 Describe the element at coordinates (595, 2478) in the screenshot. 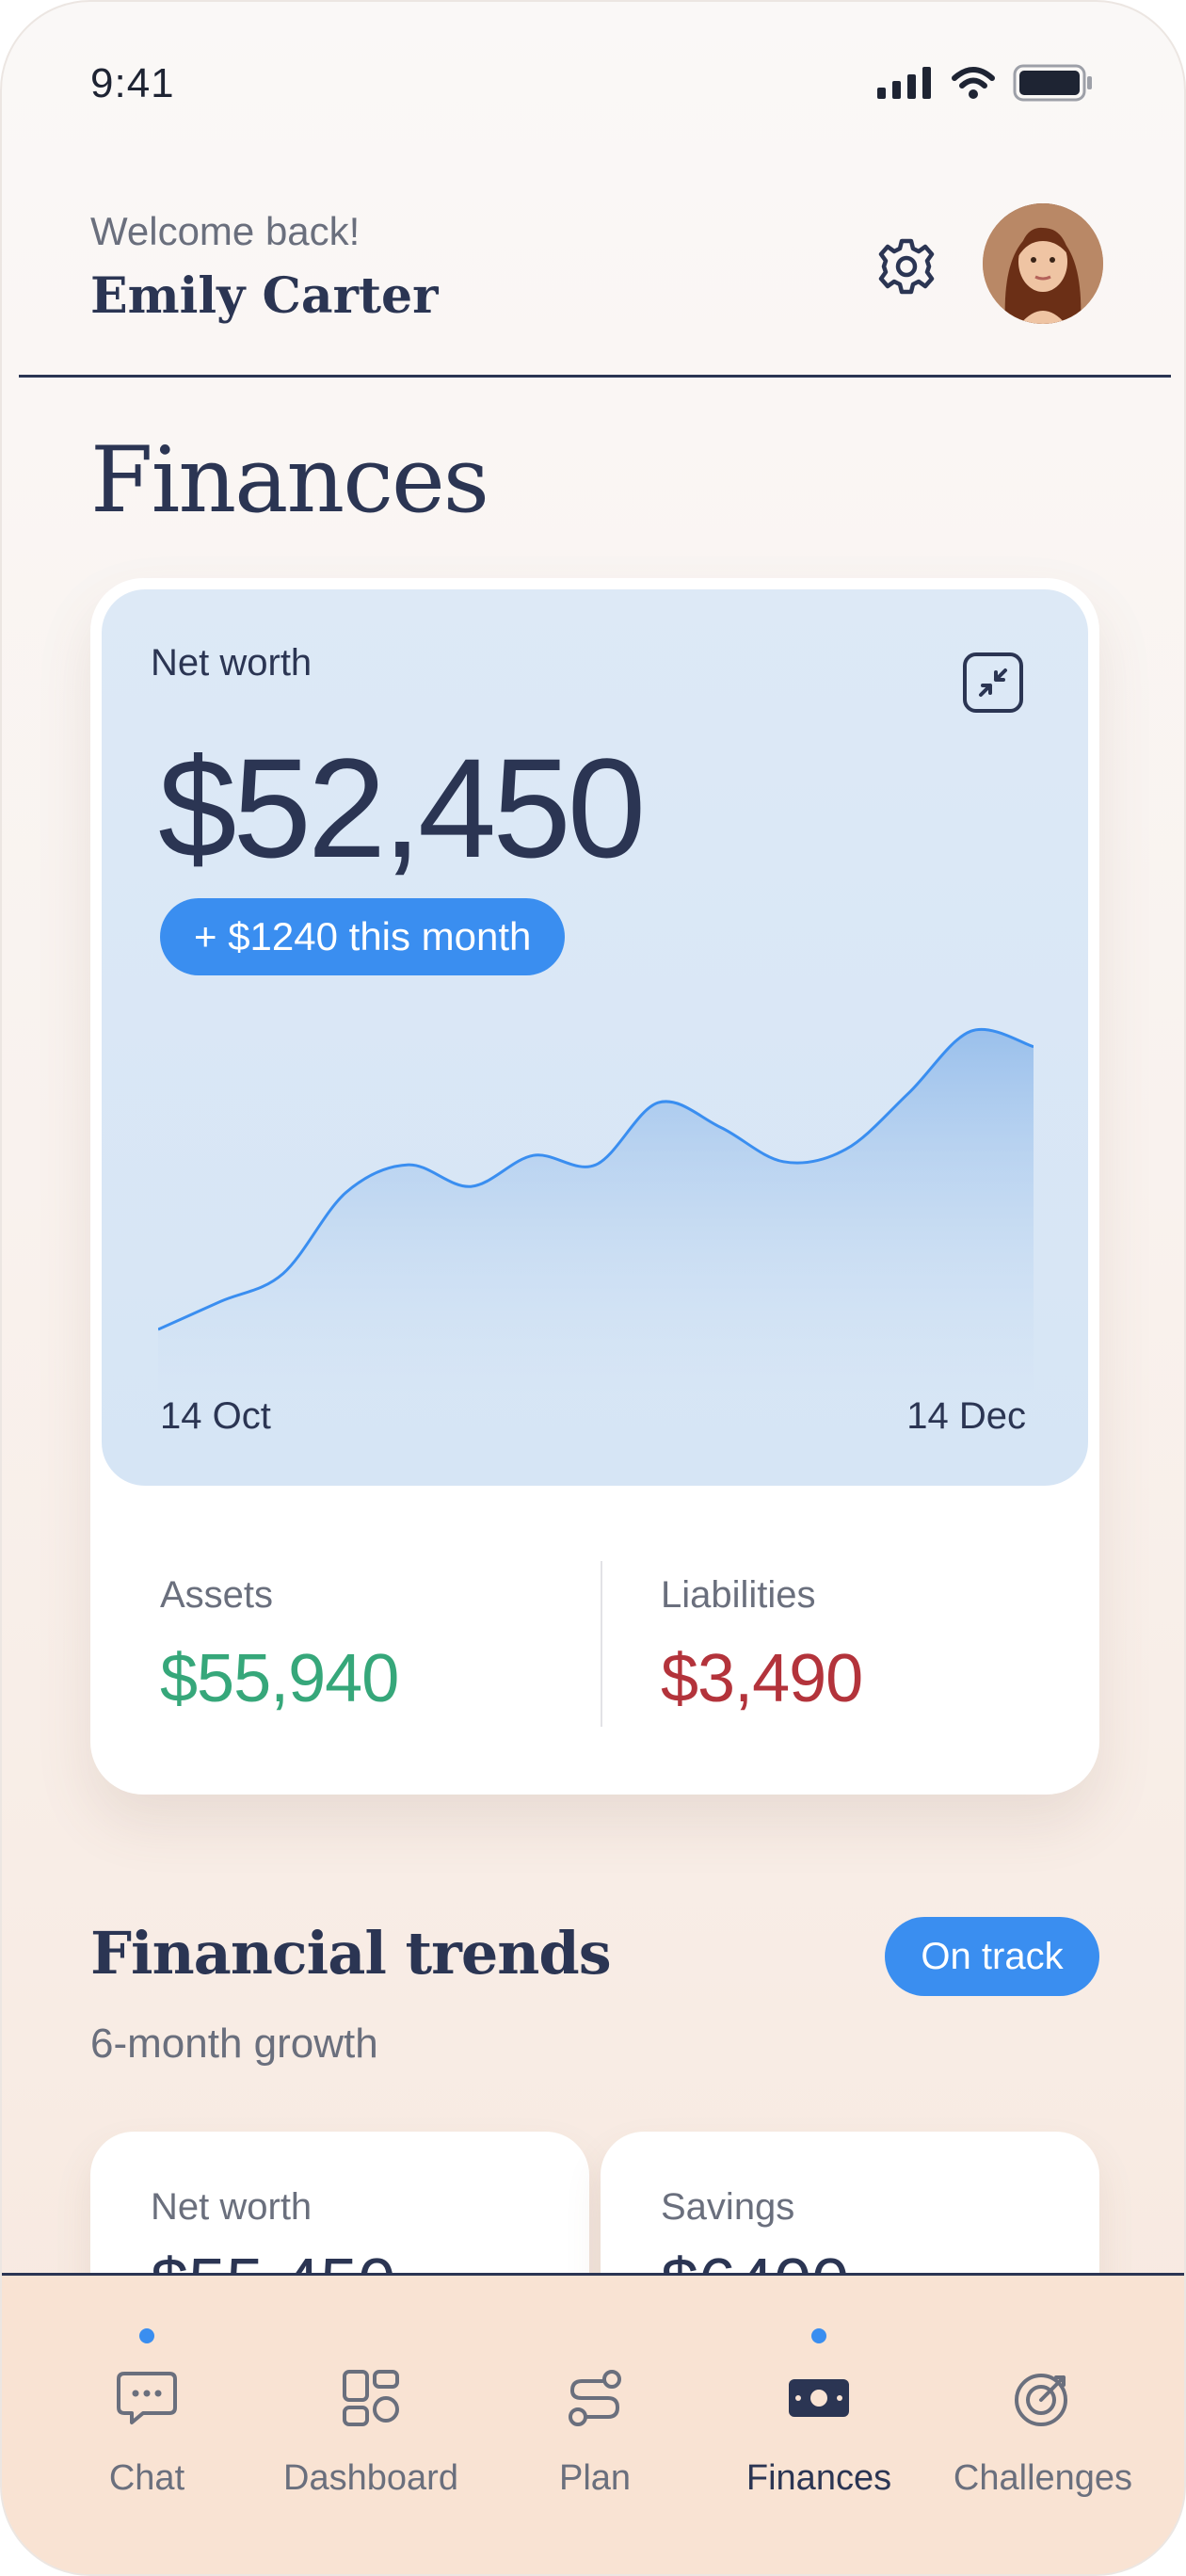

I see `tab-label: Plan` at that location.